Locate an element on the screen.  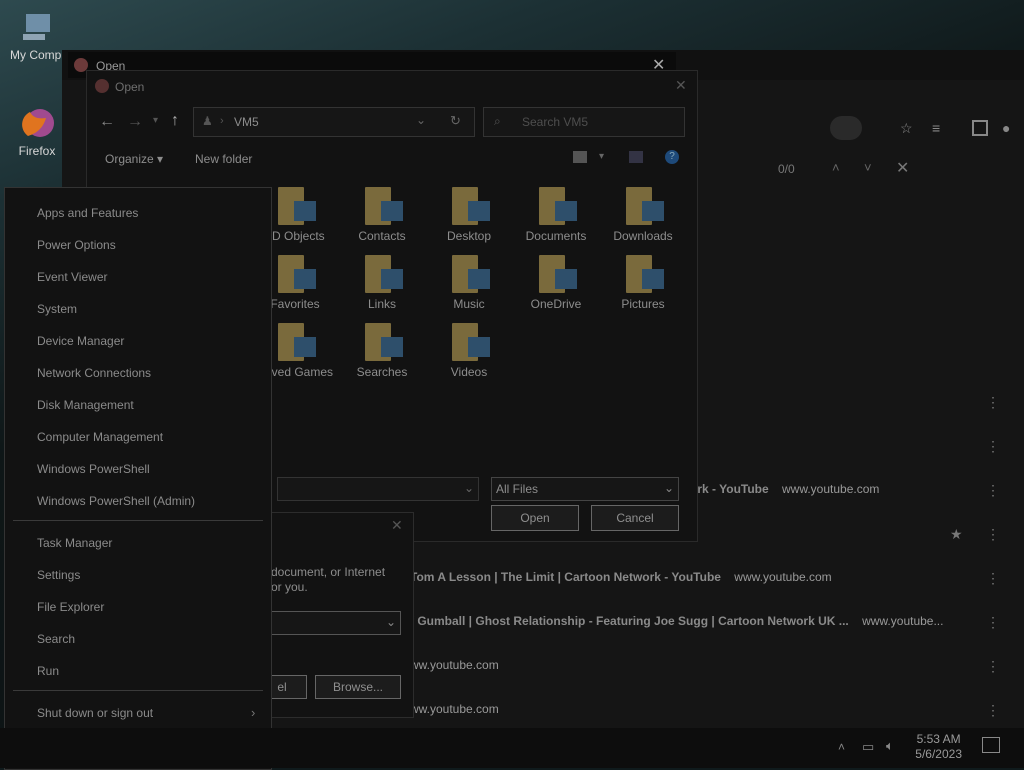
address-bar: ♟ › VM5 ⌄ ↻ is located at coordinates (334, 122).